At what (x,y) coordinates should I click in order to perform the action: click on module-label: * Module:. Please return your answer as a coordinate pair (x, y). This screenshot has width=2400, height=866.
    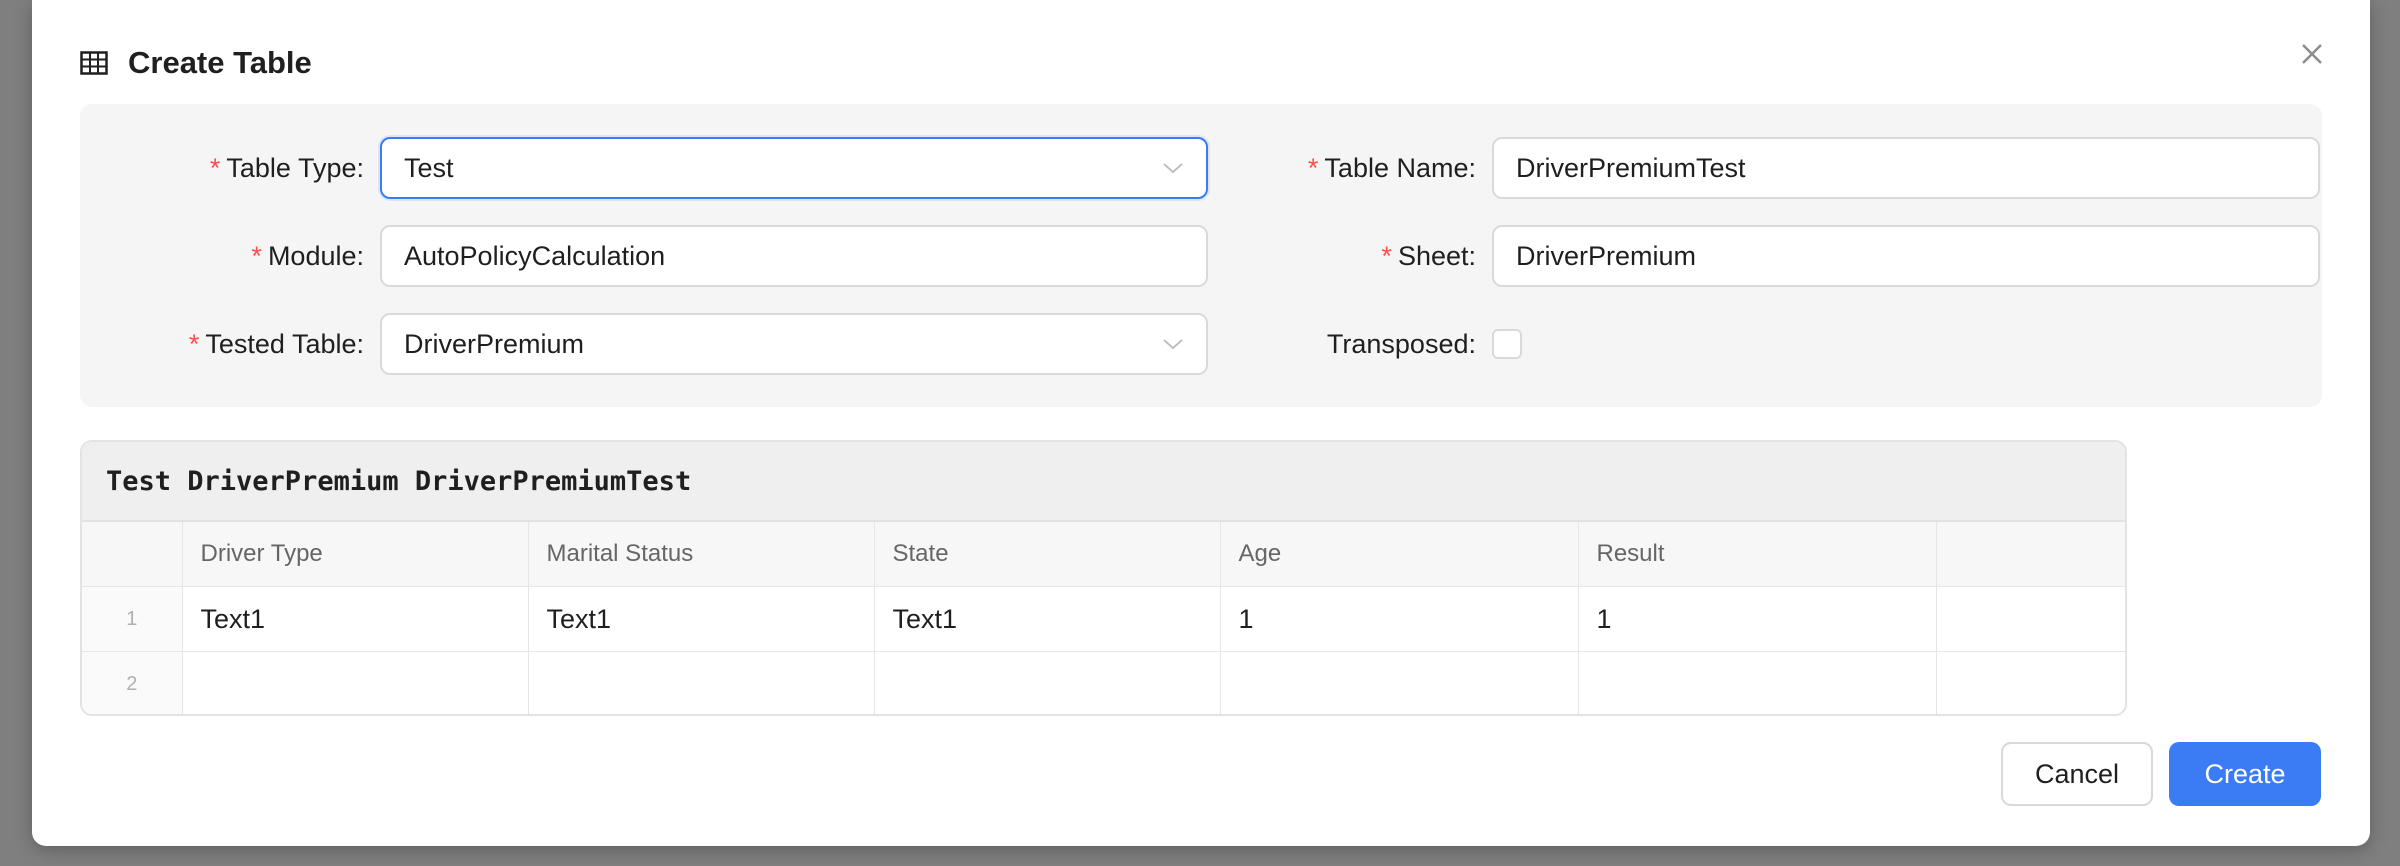
    Looking at the image, I should click on (222, 256).